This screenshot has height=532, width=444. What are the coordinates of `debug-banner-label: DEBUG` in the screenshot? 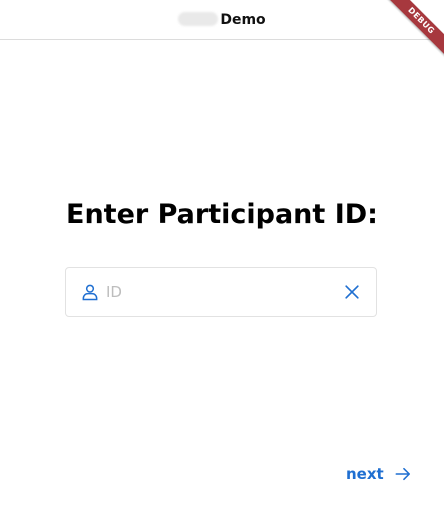 It's located at (414, 29).